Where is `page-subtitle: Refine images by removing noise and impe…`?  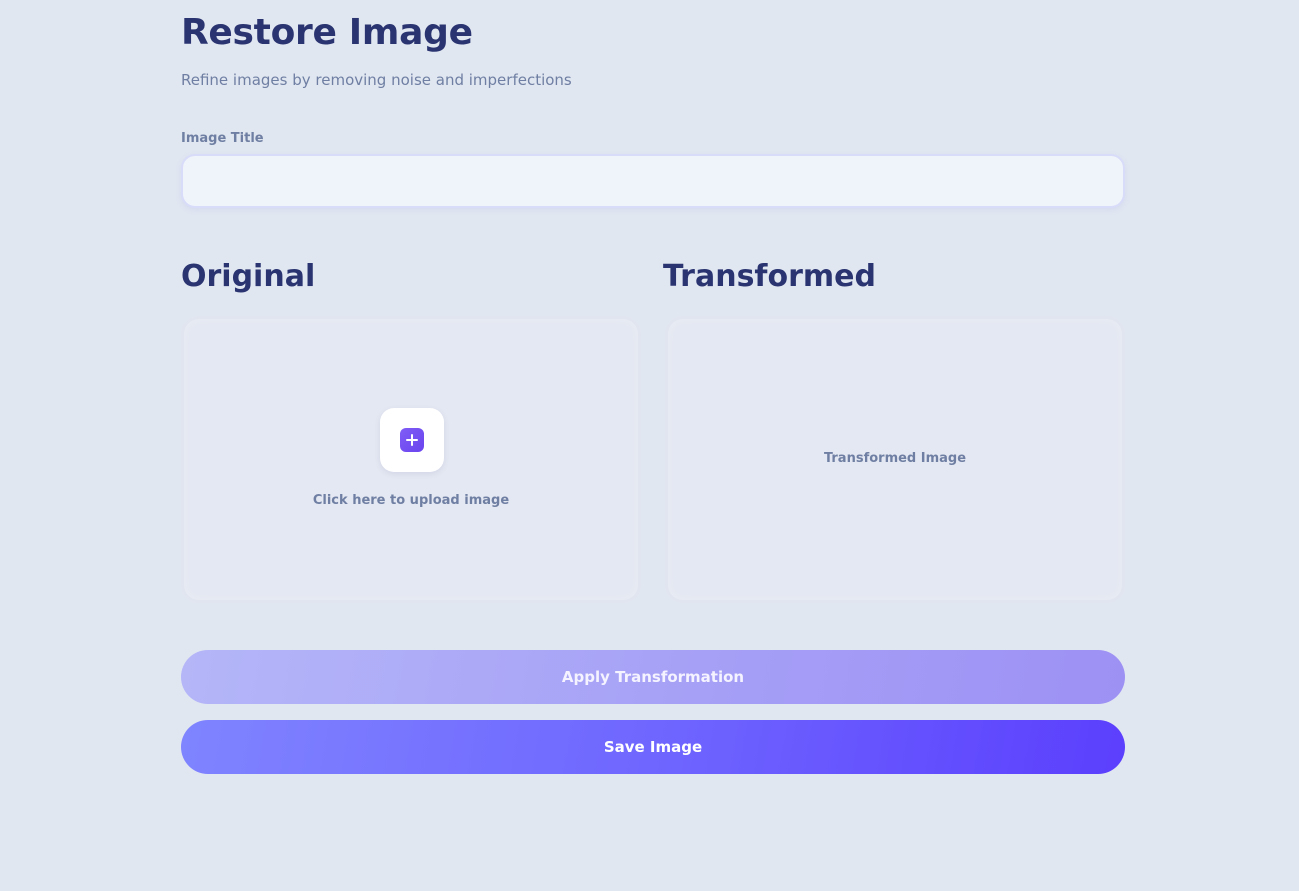
page-subtitle: Refine images by removing noise and impe… is located at coordinates (376, 80).